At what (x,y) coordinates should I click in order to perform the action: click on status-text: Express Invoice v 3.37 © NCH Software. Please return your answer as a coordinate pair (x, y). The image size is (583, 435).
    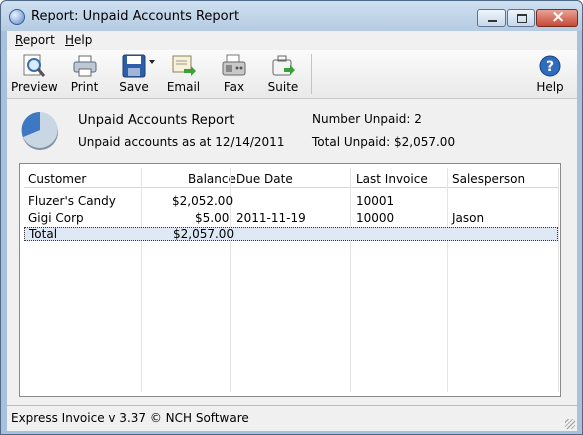
    Looking at the image, I should click on (130, 418).